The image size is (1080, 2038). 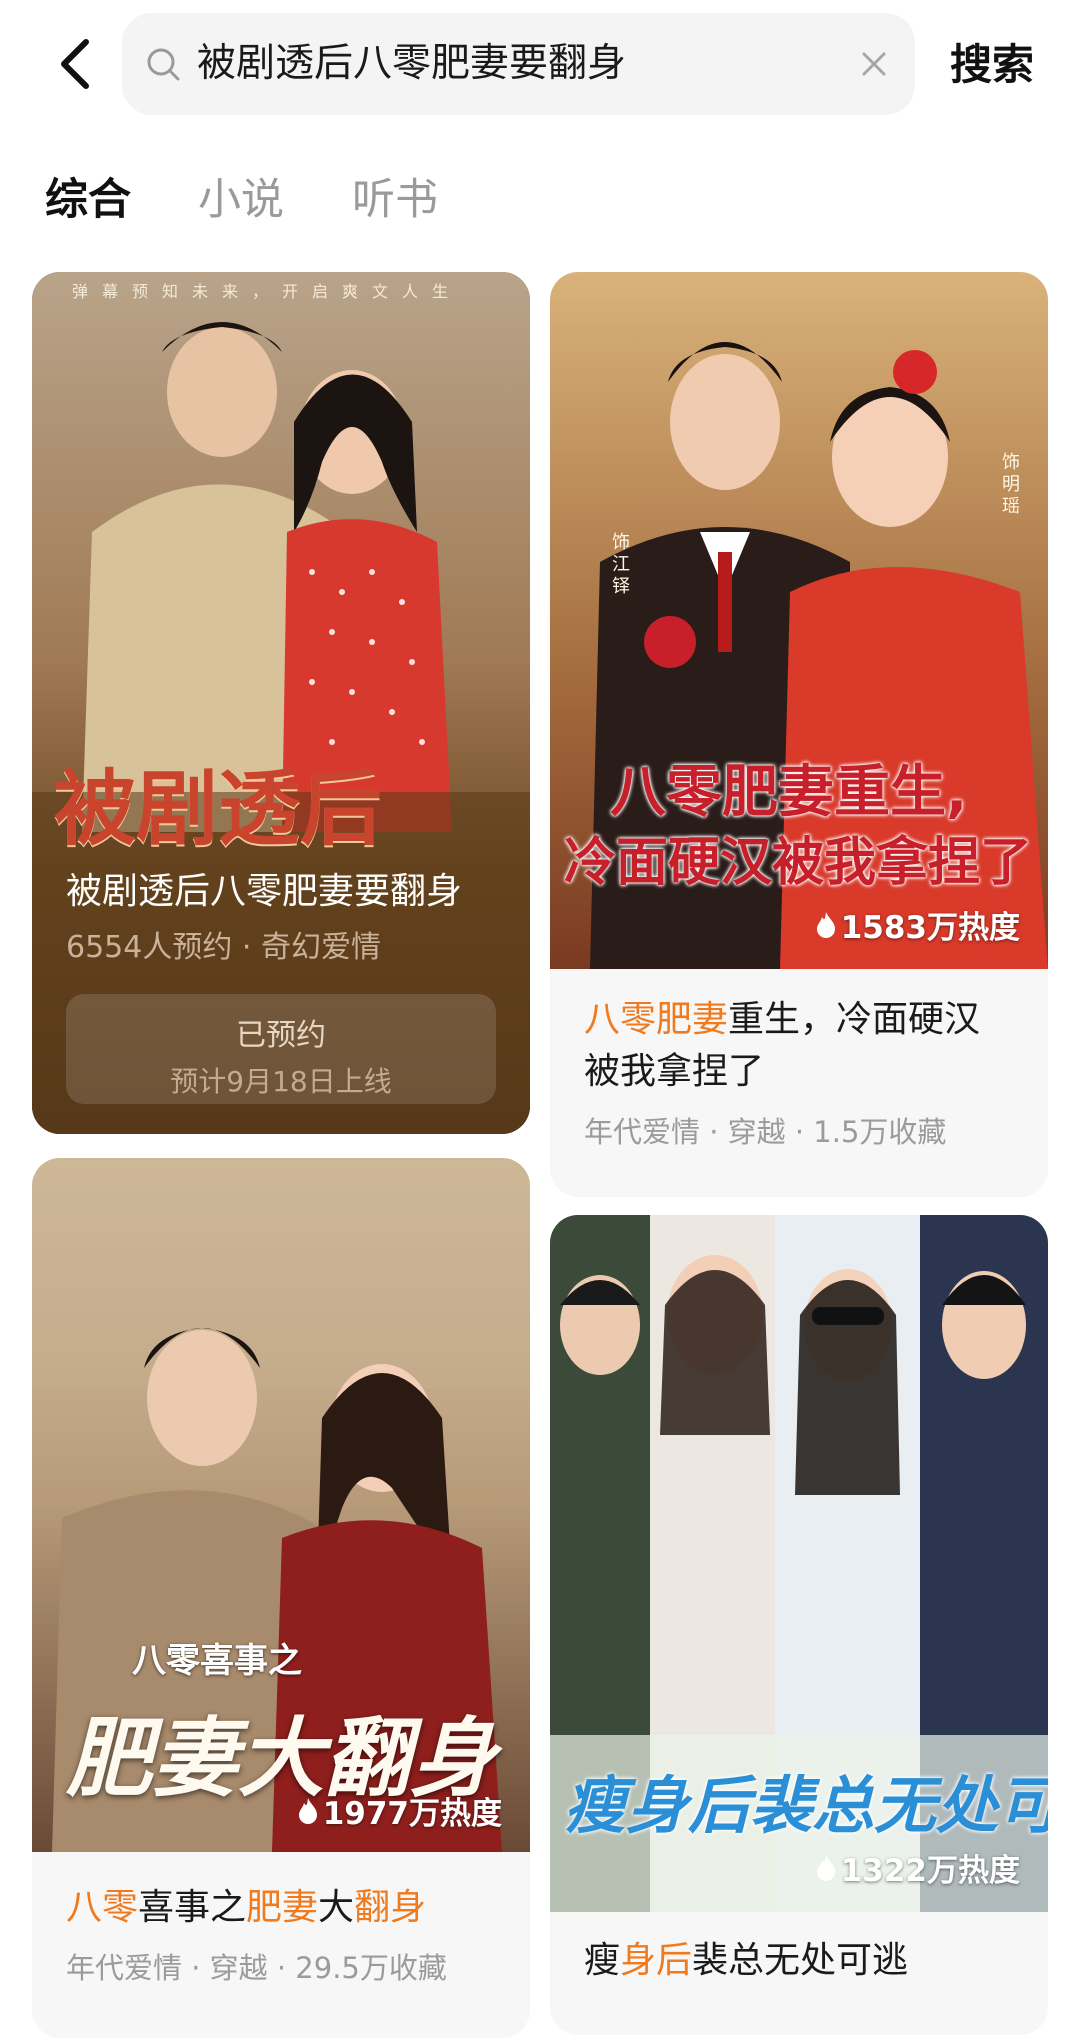 I want to click on title-text: 裴总无处可逃, so click(x=800, y=1960).